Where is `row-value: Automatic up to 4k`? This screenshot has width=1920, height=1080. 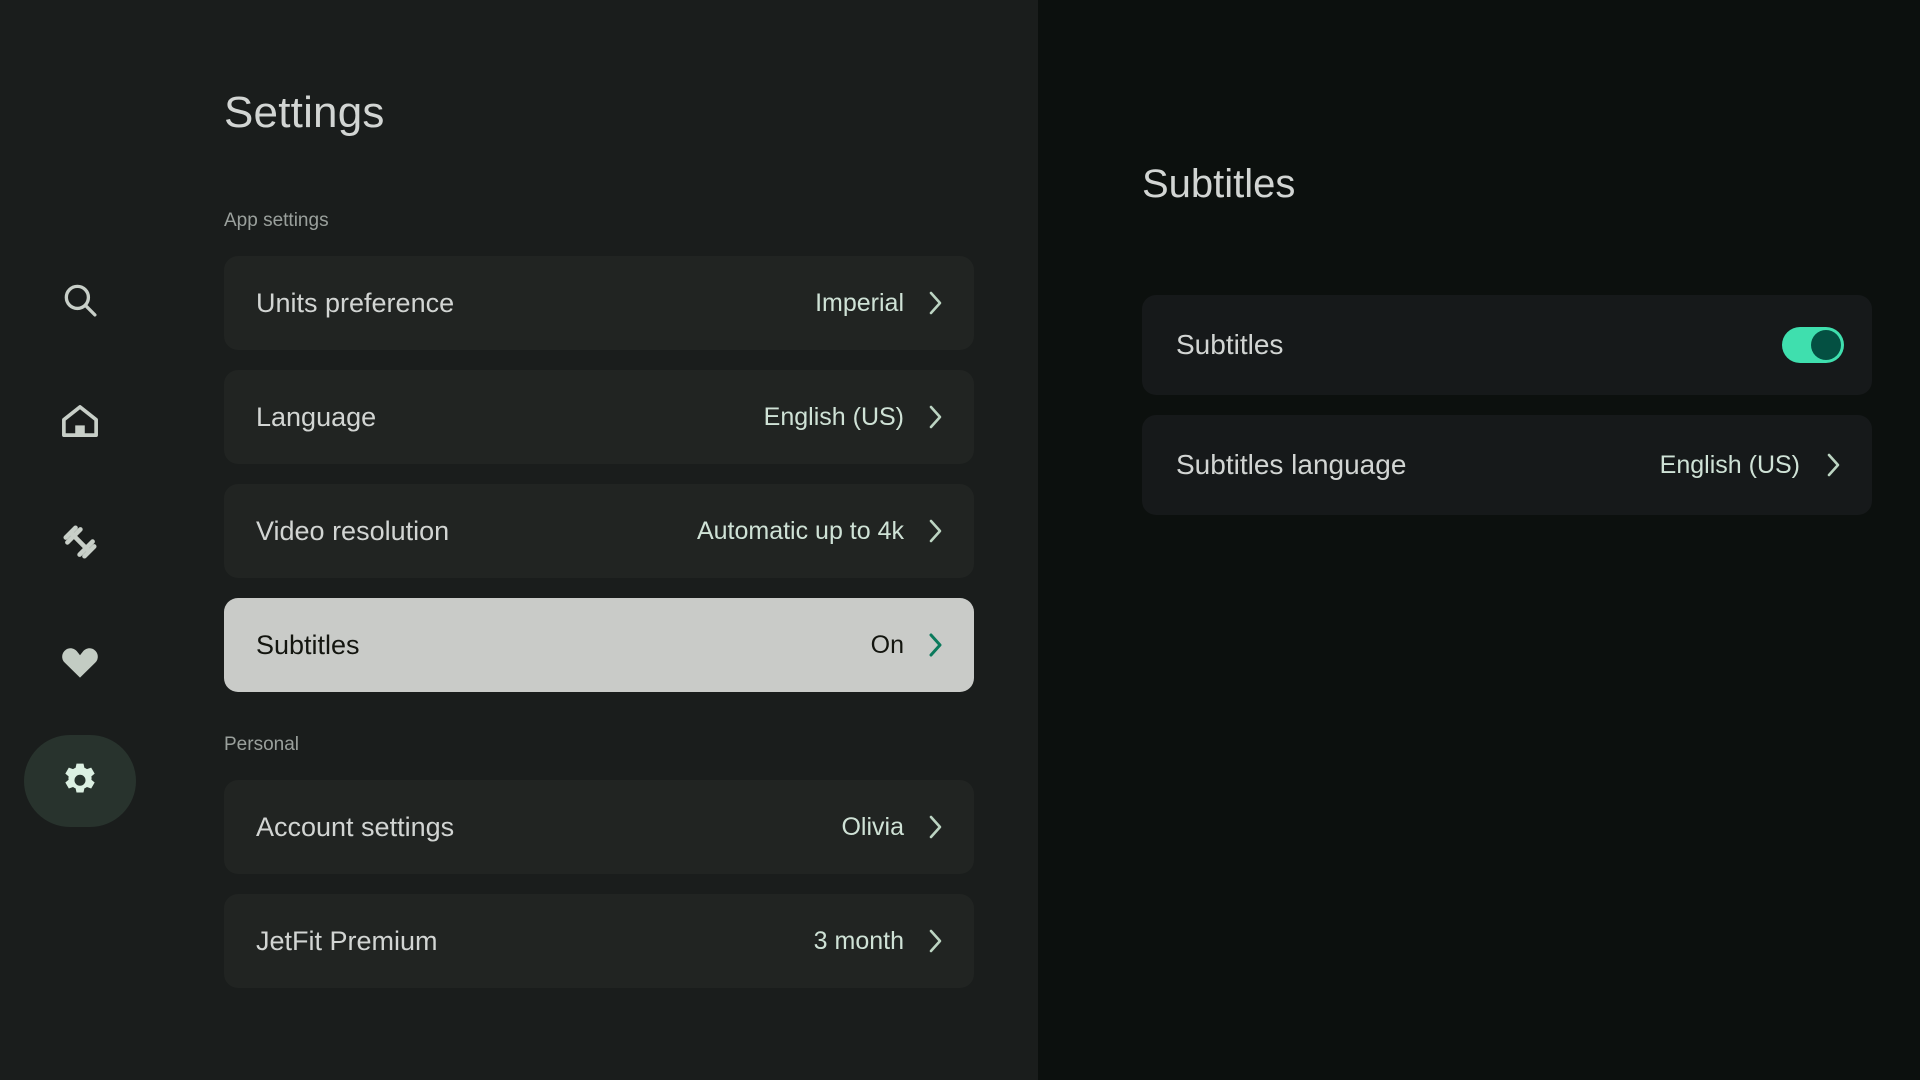
row-value: Automatic up to 4k is located at coordinates (800, 530).